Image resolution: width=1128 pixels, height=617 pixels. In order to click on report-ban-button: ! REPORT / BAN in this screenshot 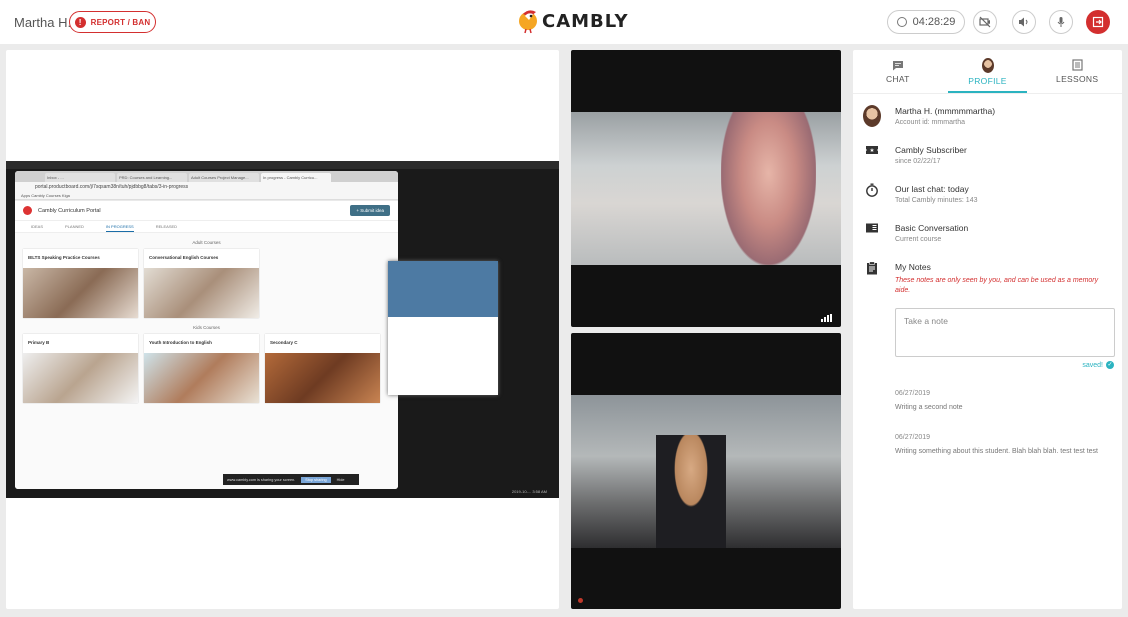, I will do `click(112, 22)`.